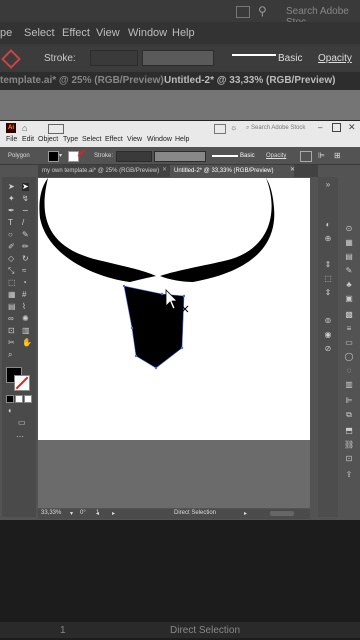  What do you see at coordinates (70, 139) in the screenshot?
I see `menu-type: Type` at bounding box center [70, 139].